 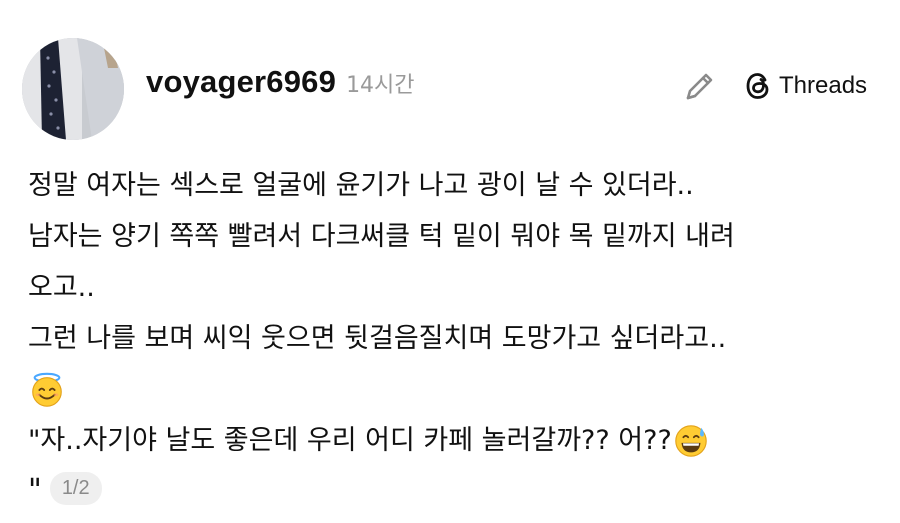 What do you see at coordinates (75, 488) in the screenshot?
I see `page-indicator: 1/2` at bounding box center [75, 488].